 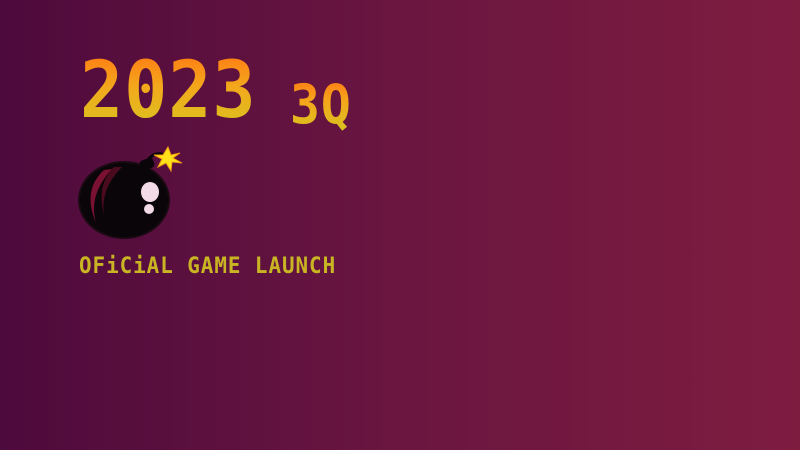 I want to click on bomb-icon, so click(x=130, y=192).